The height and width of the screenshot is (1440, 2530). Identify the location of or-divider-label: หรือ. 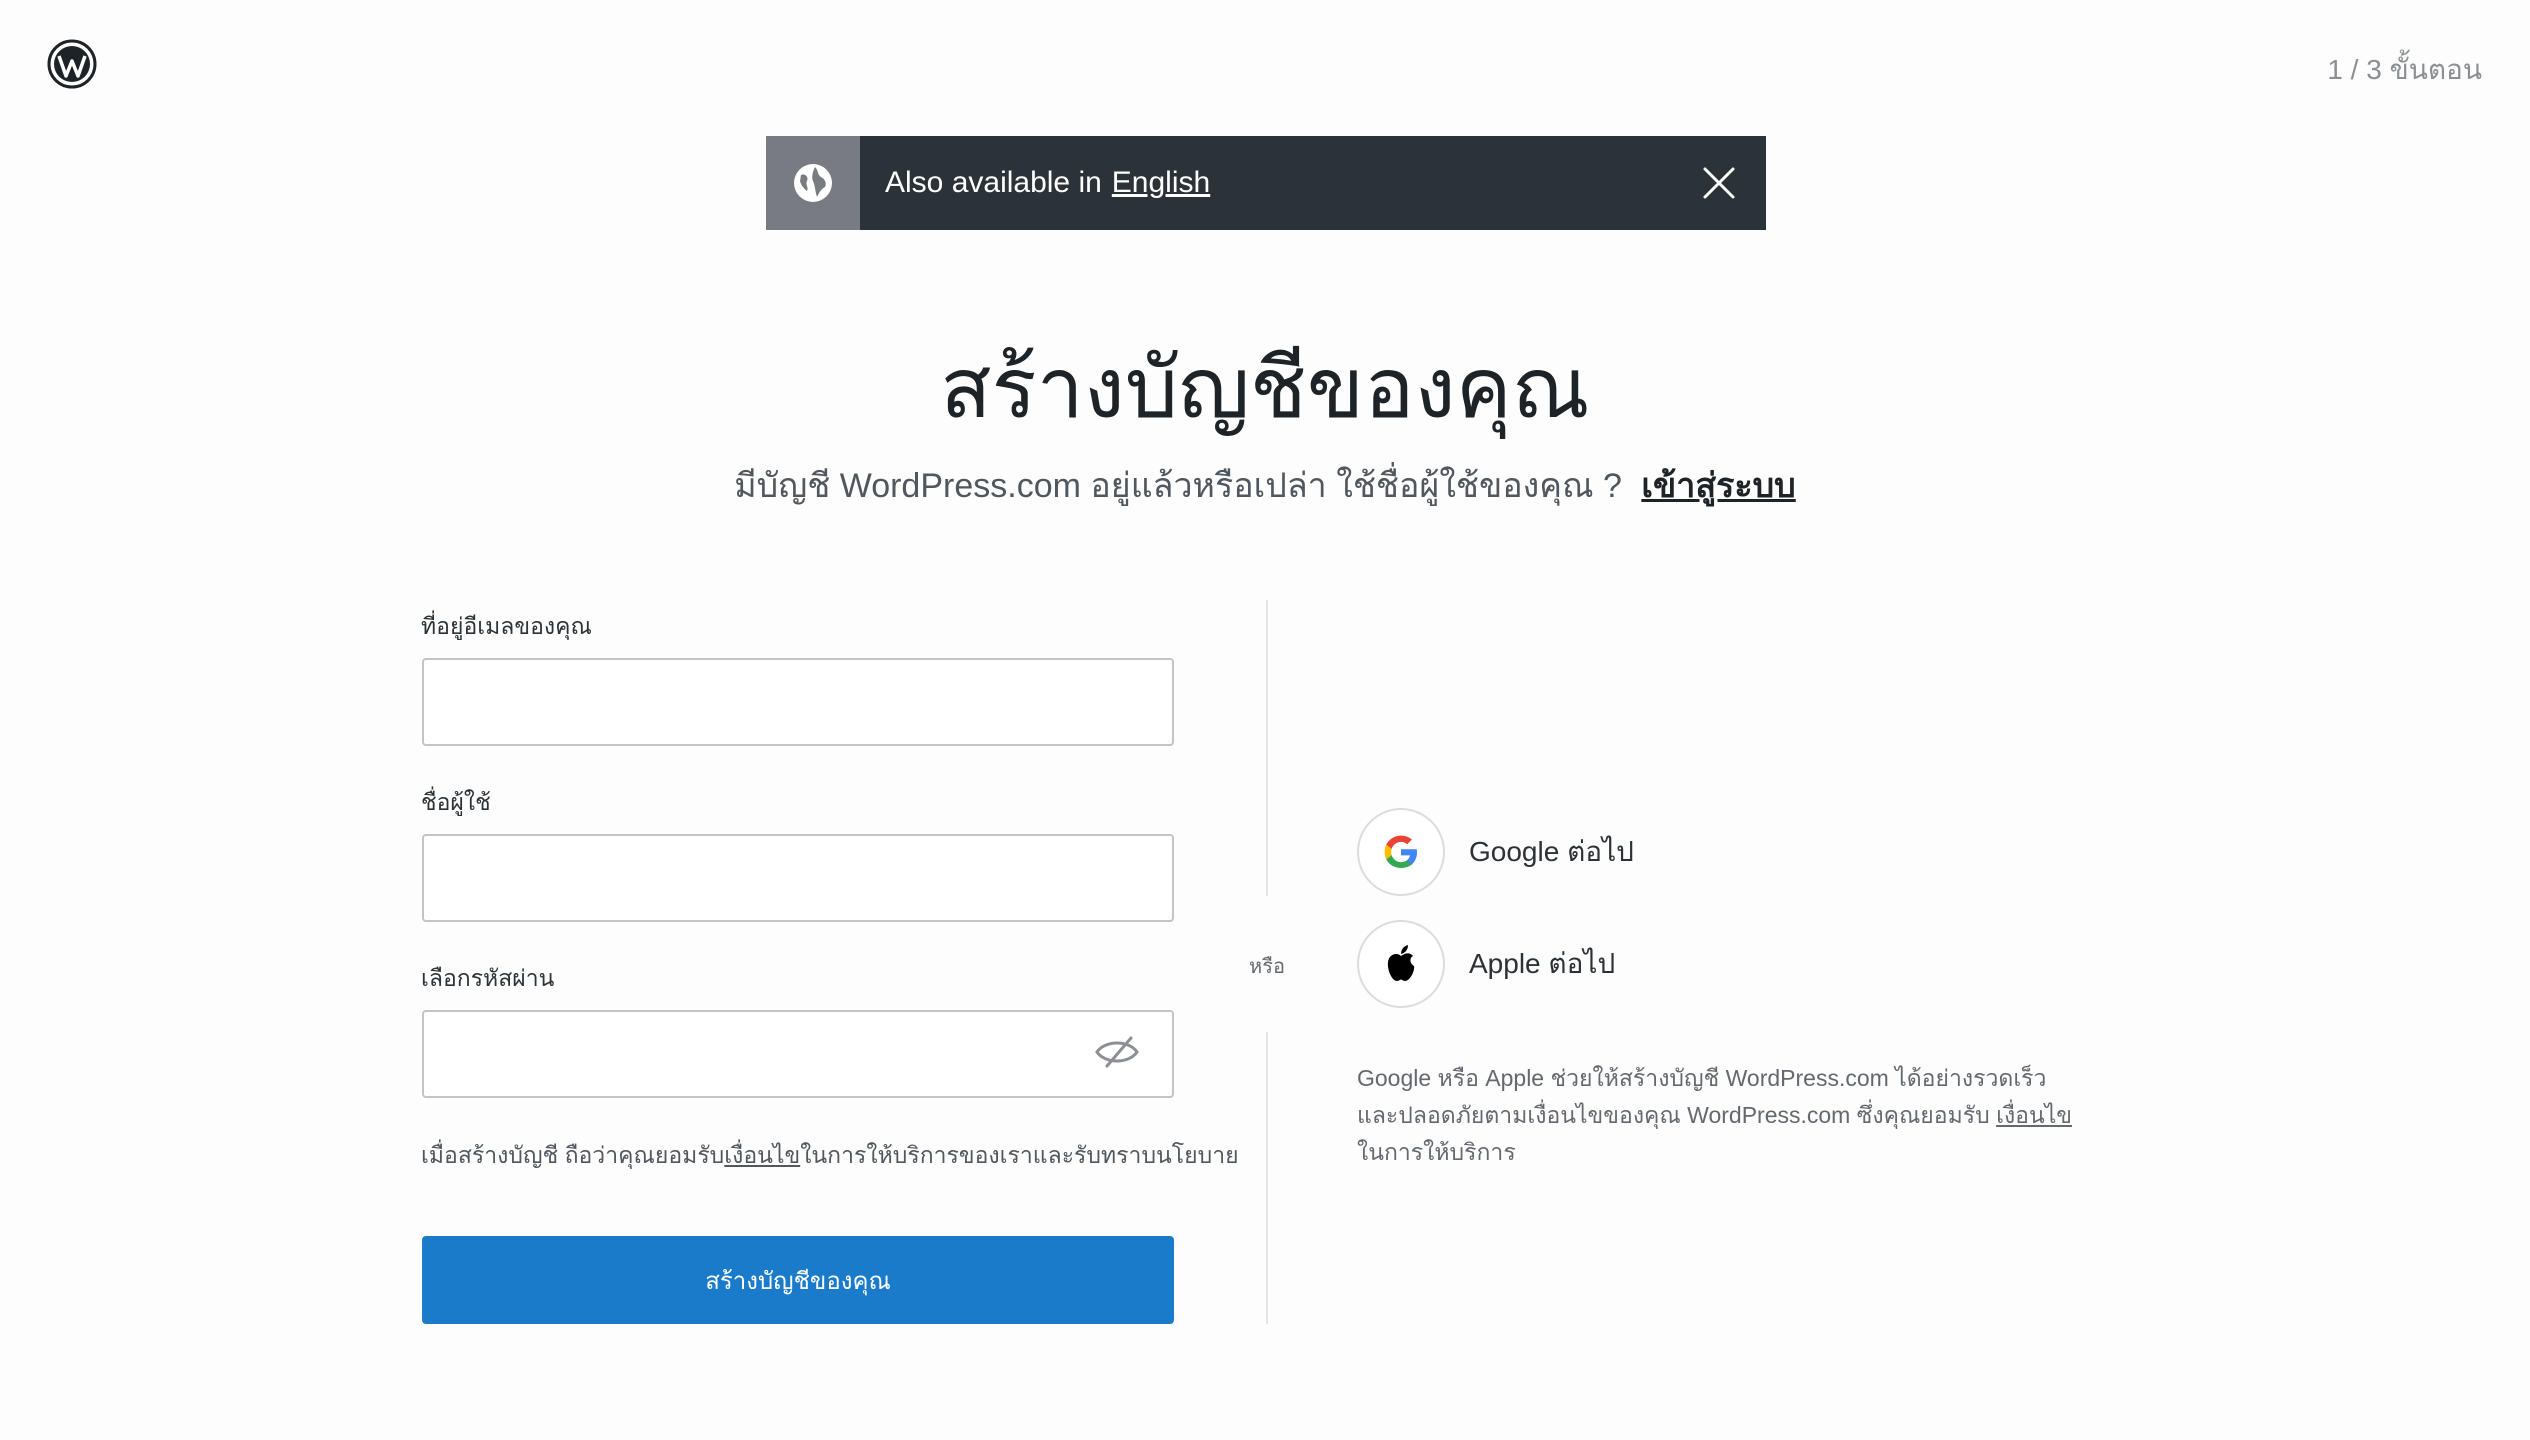
(1267, 967).